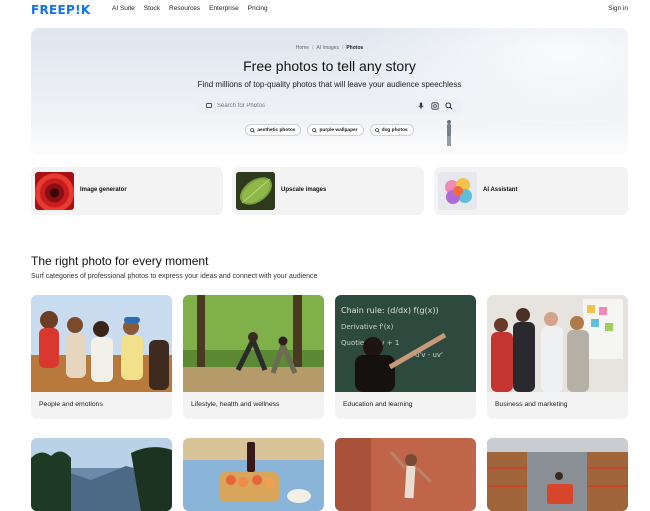 The height and width of the screenshot is (511, 650). I want to click on people-photo, so click(101, 343).